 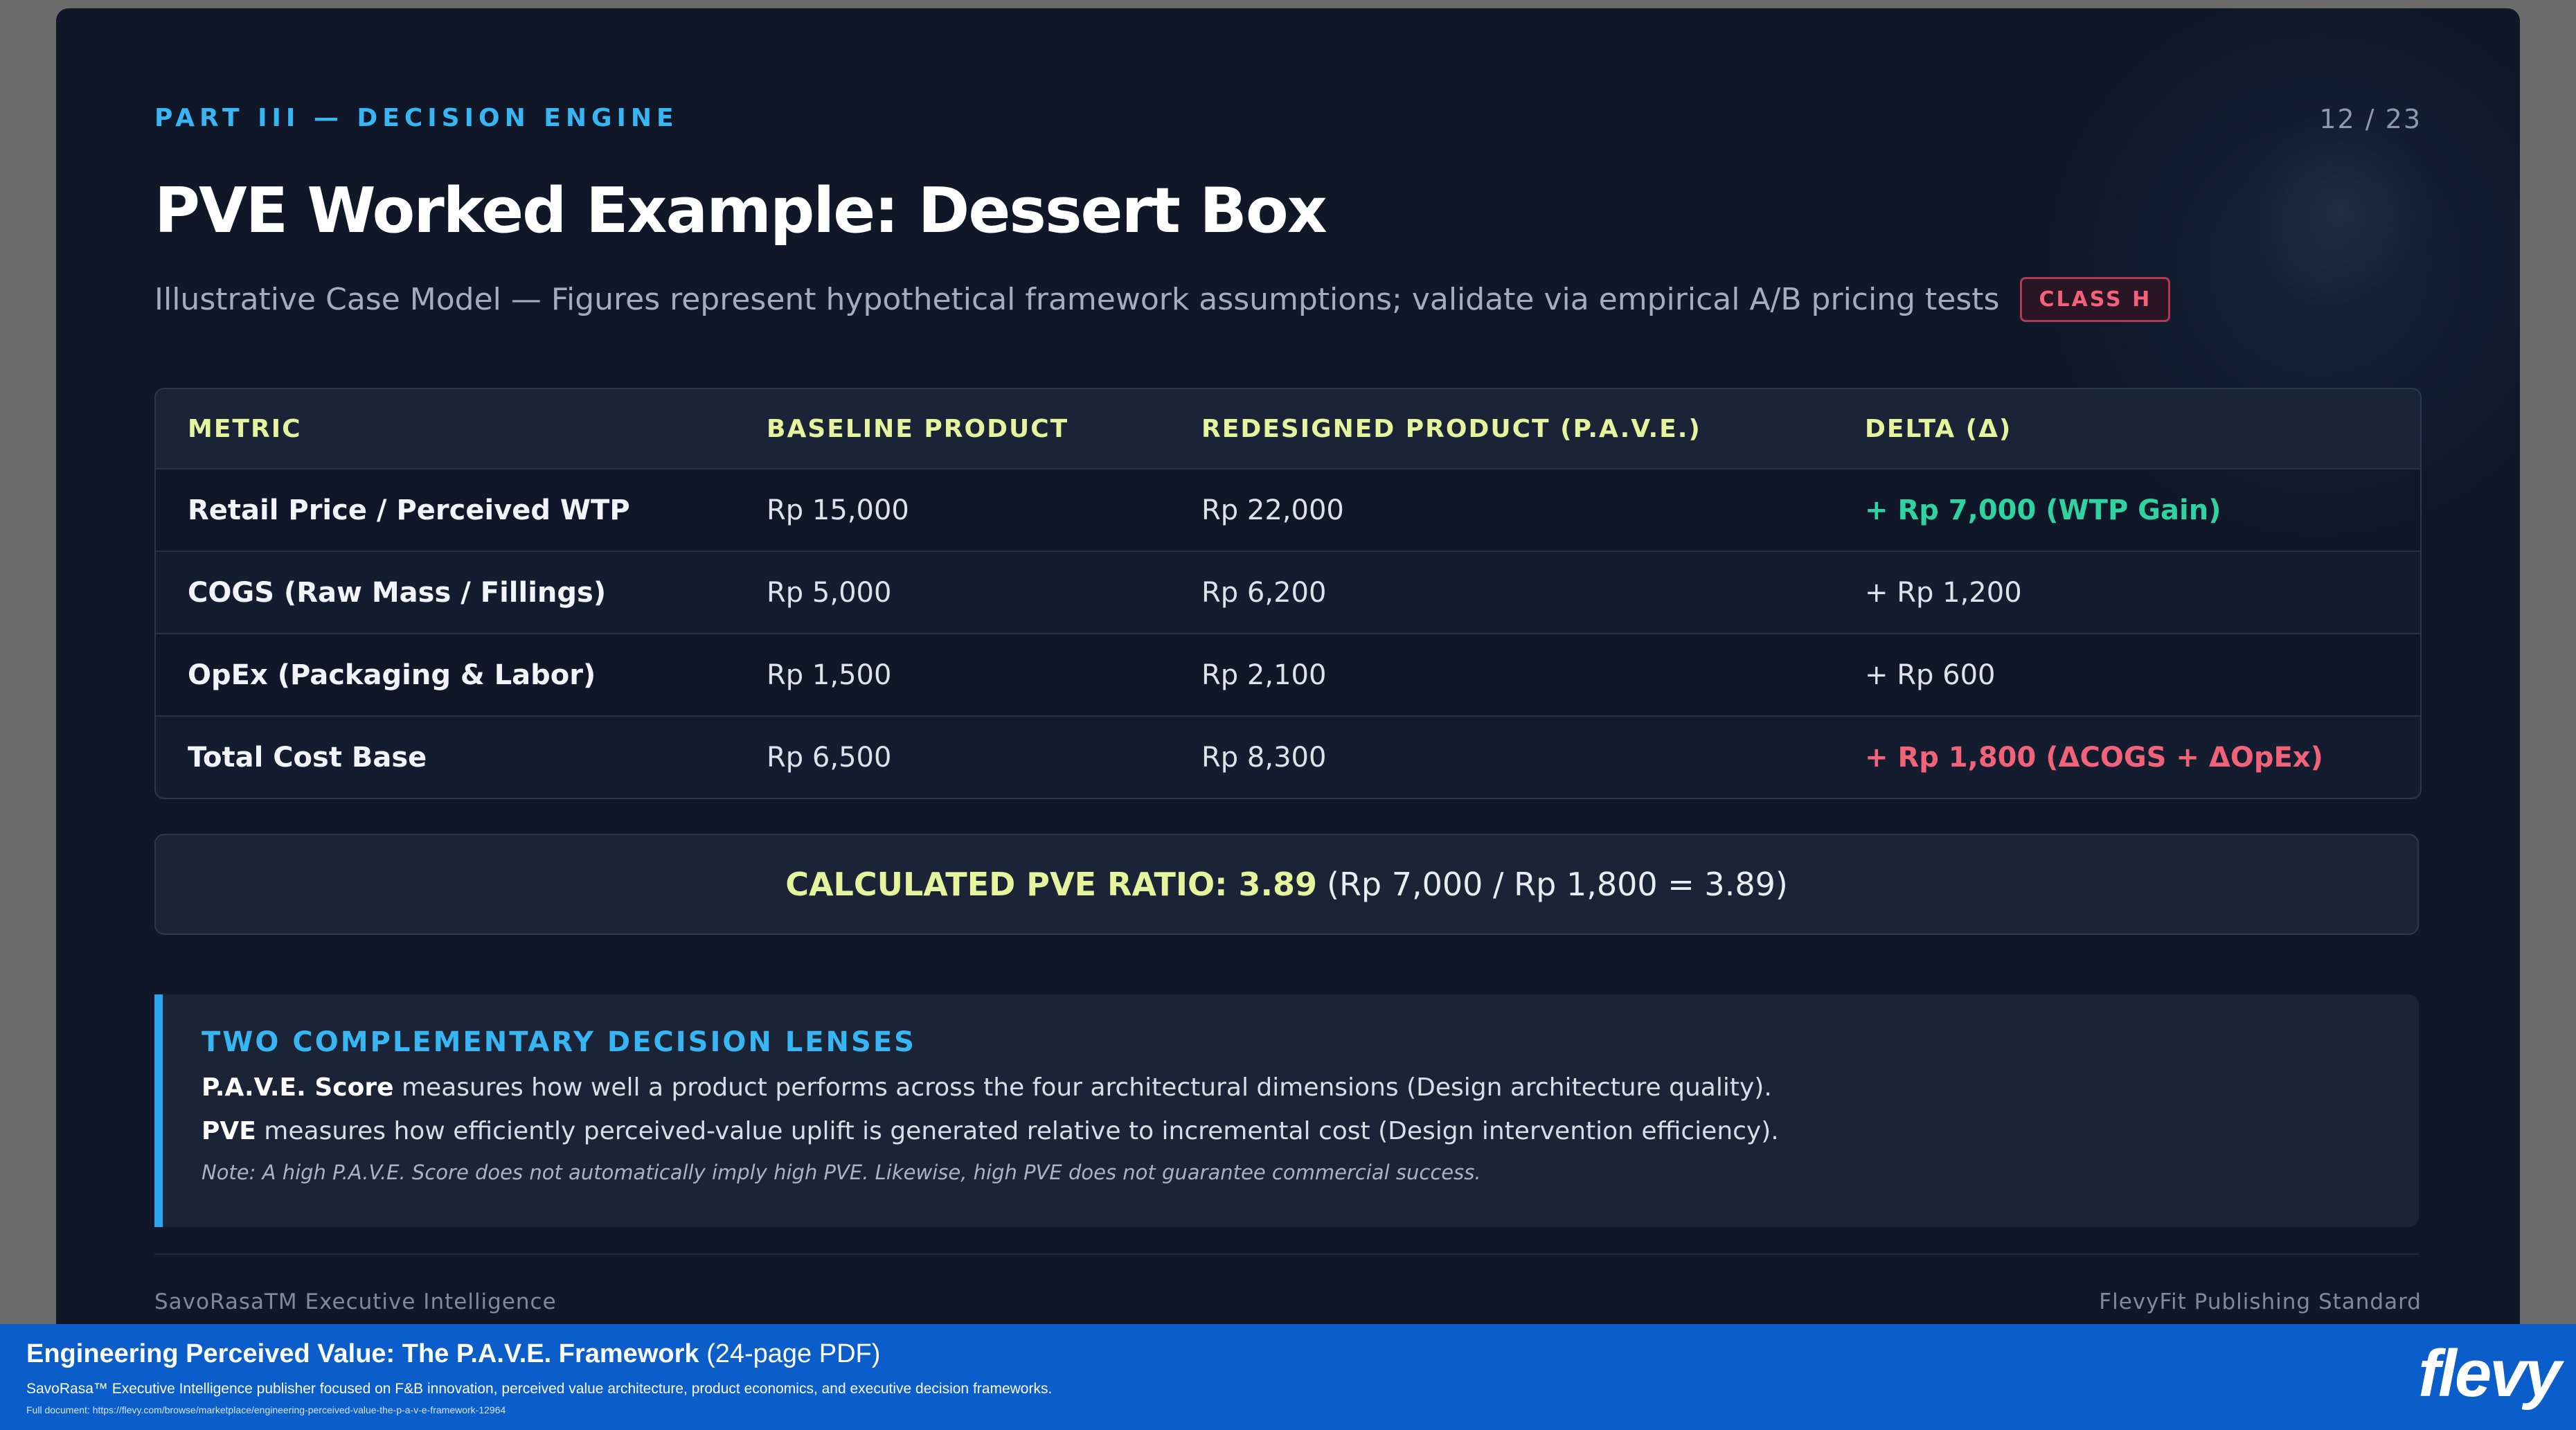 What do you see at coordinates (1502, 429) in the screenshot?
I see `column-header-redesigned: REDESIGNED PRODUCT (P.A.V.E.)` at bounding box center [1502, 429].